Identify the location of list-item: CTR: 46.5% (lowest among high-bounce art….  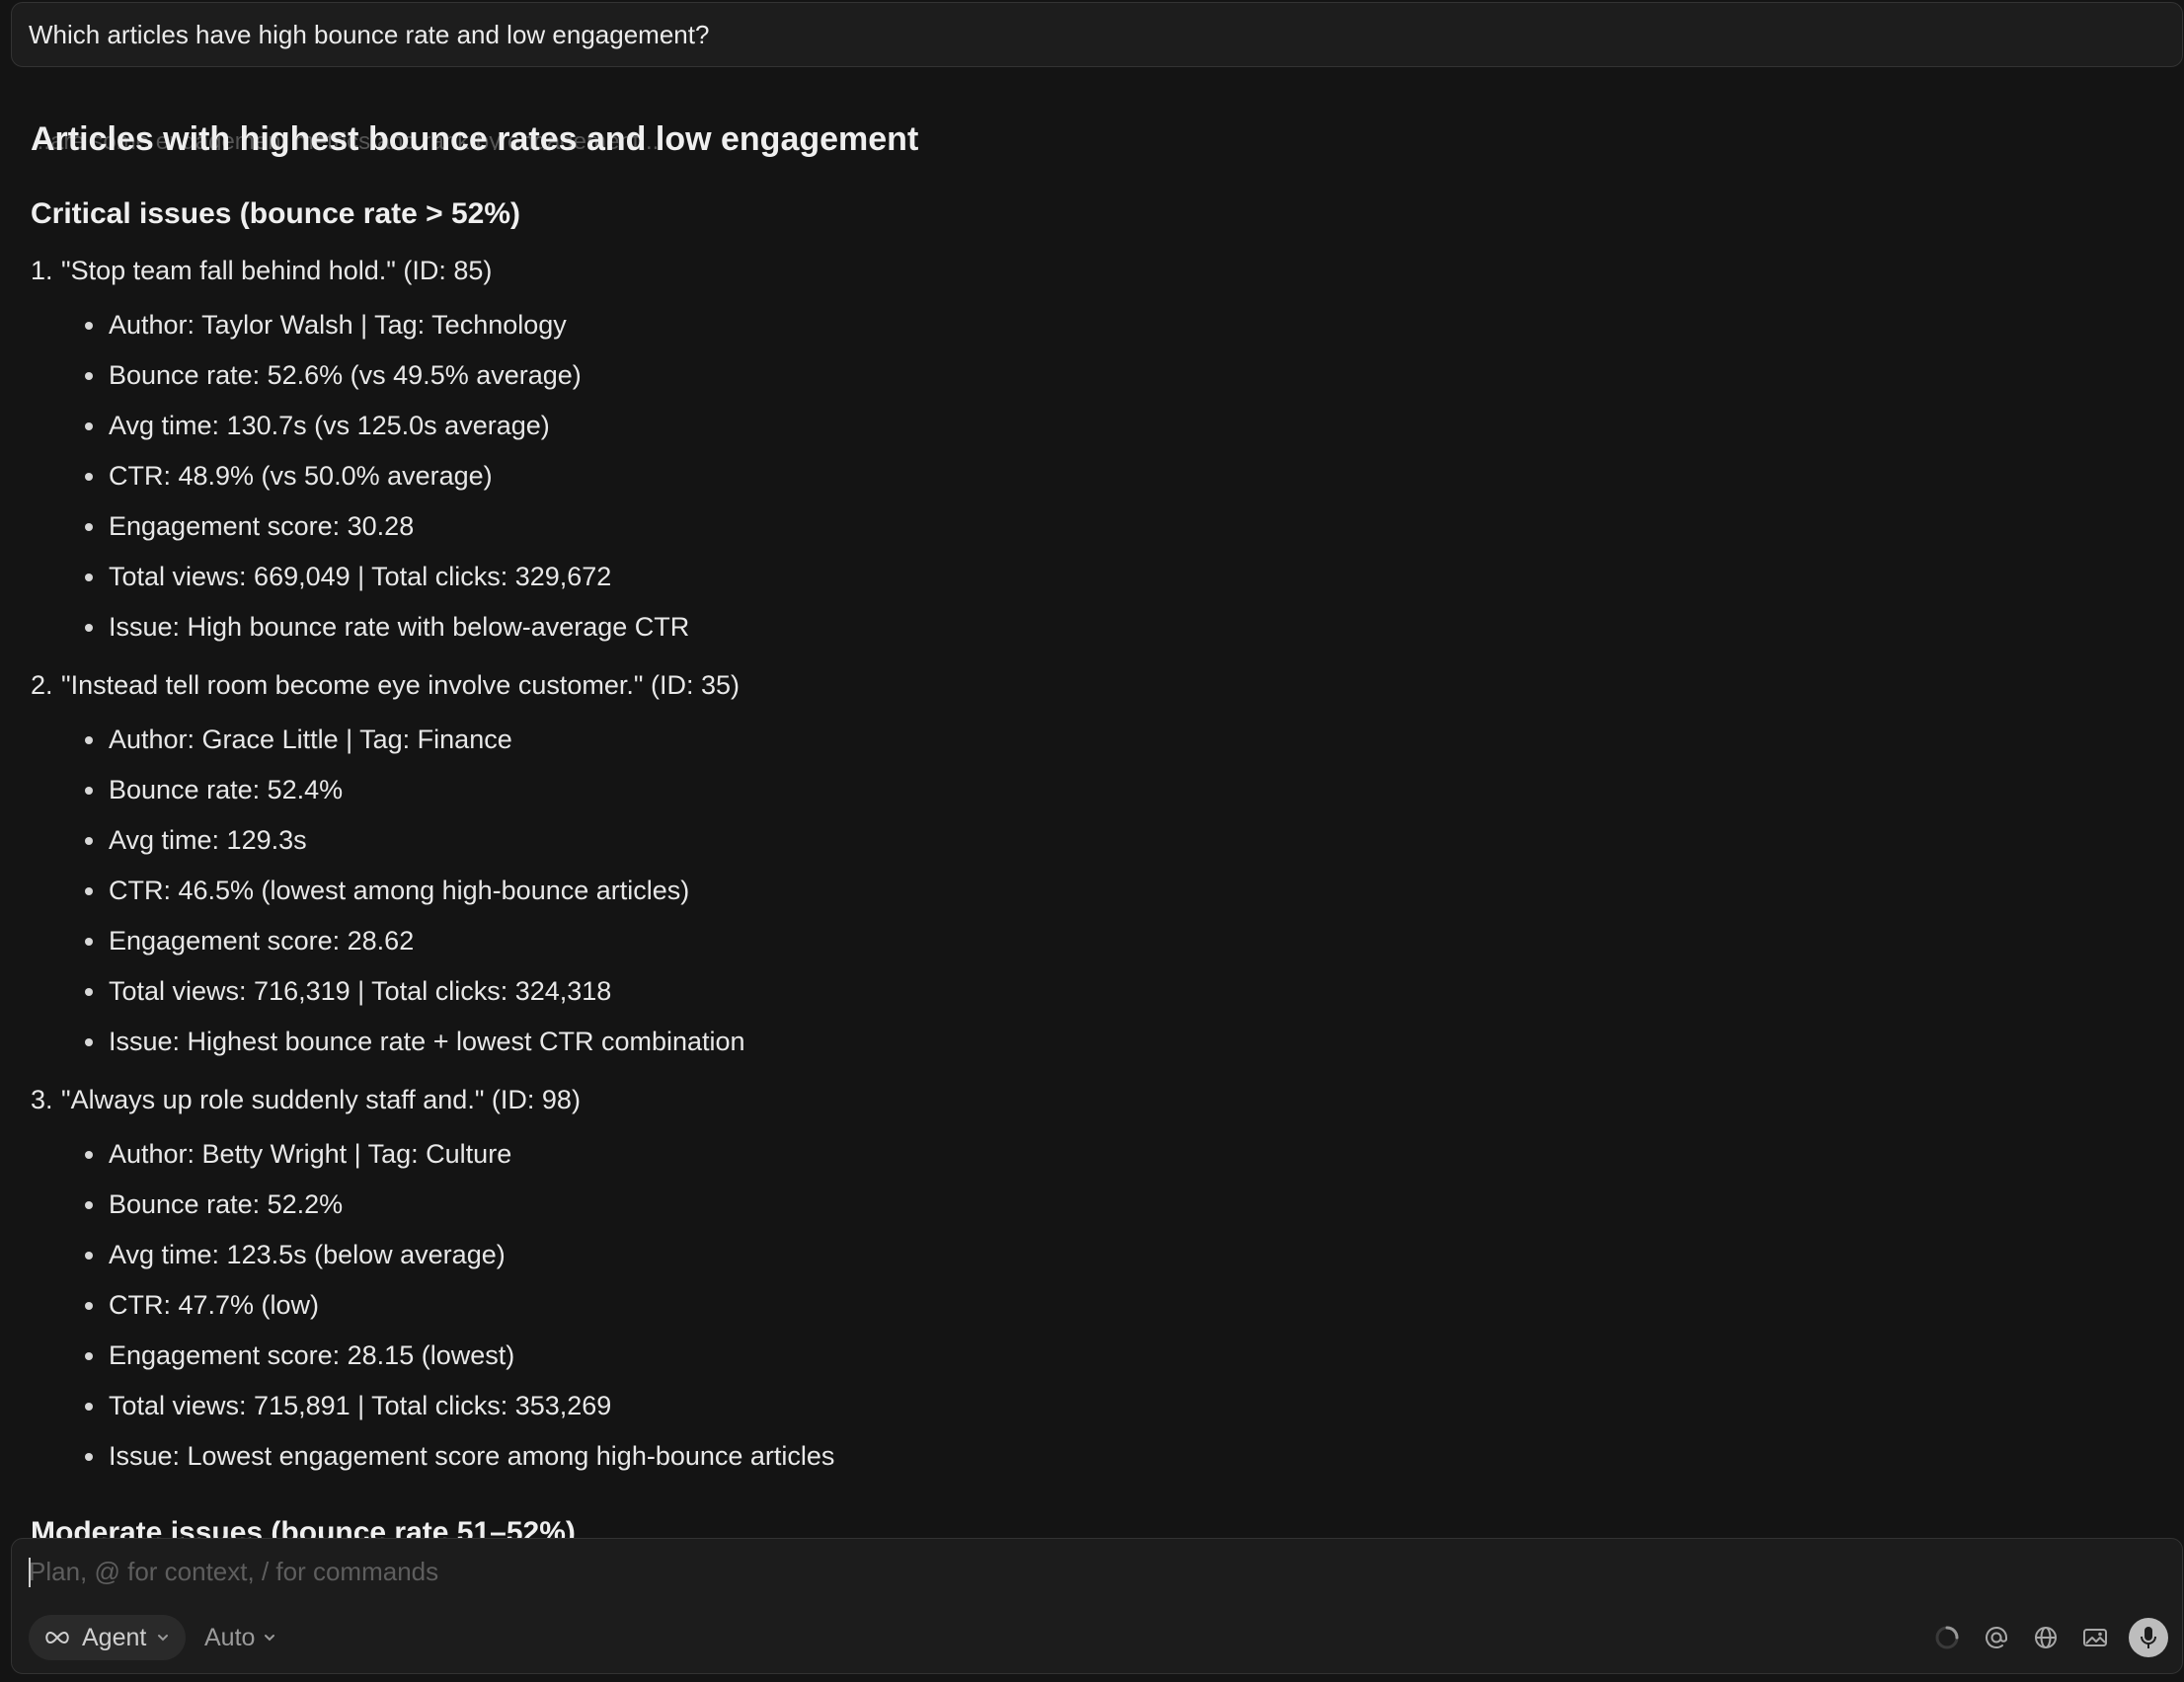
(386, 891).